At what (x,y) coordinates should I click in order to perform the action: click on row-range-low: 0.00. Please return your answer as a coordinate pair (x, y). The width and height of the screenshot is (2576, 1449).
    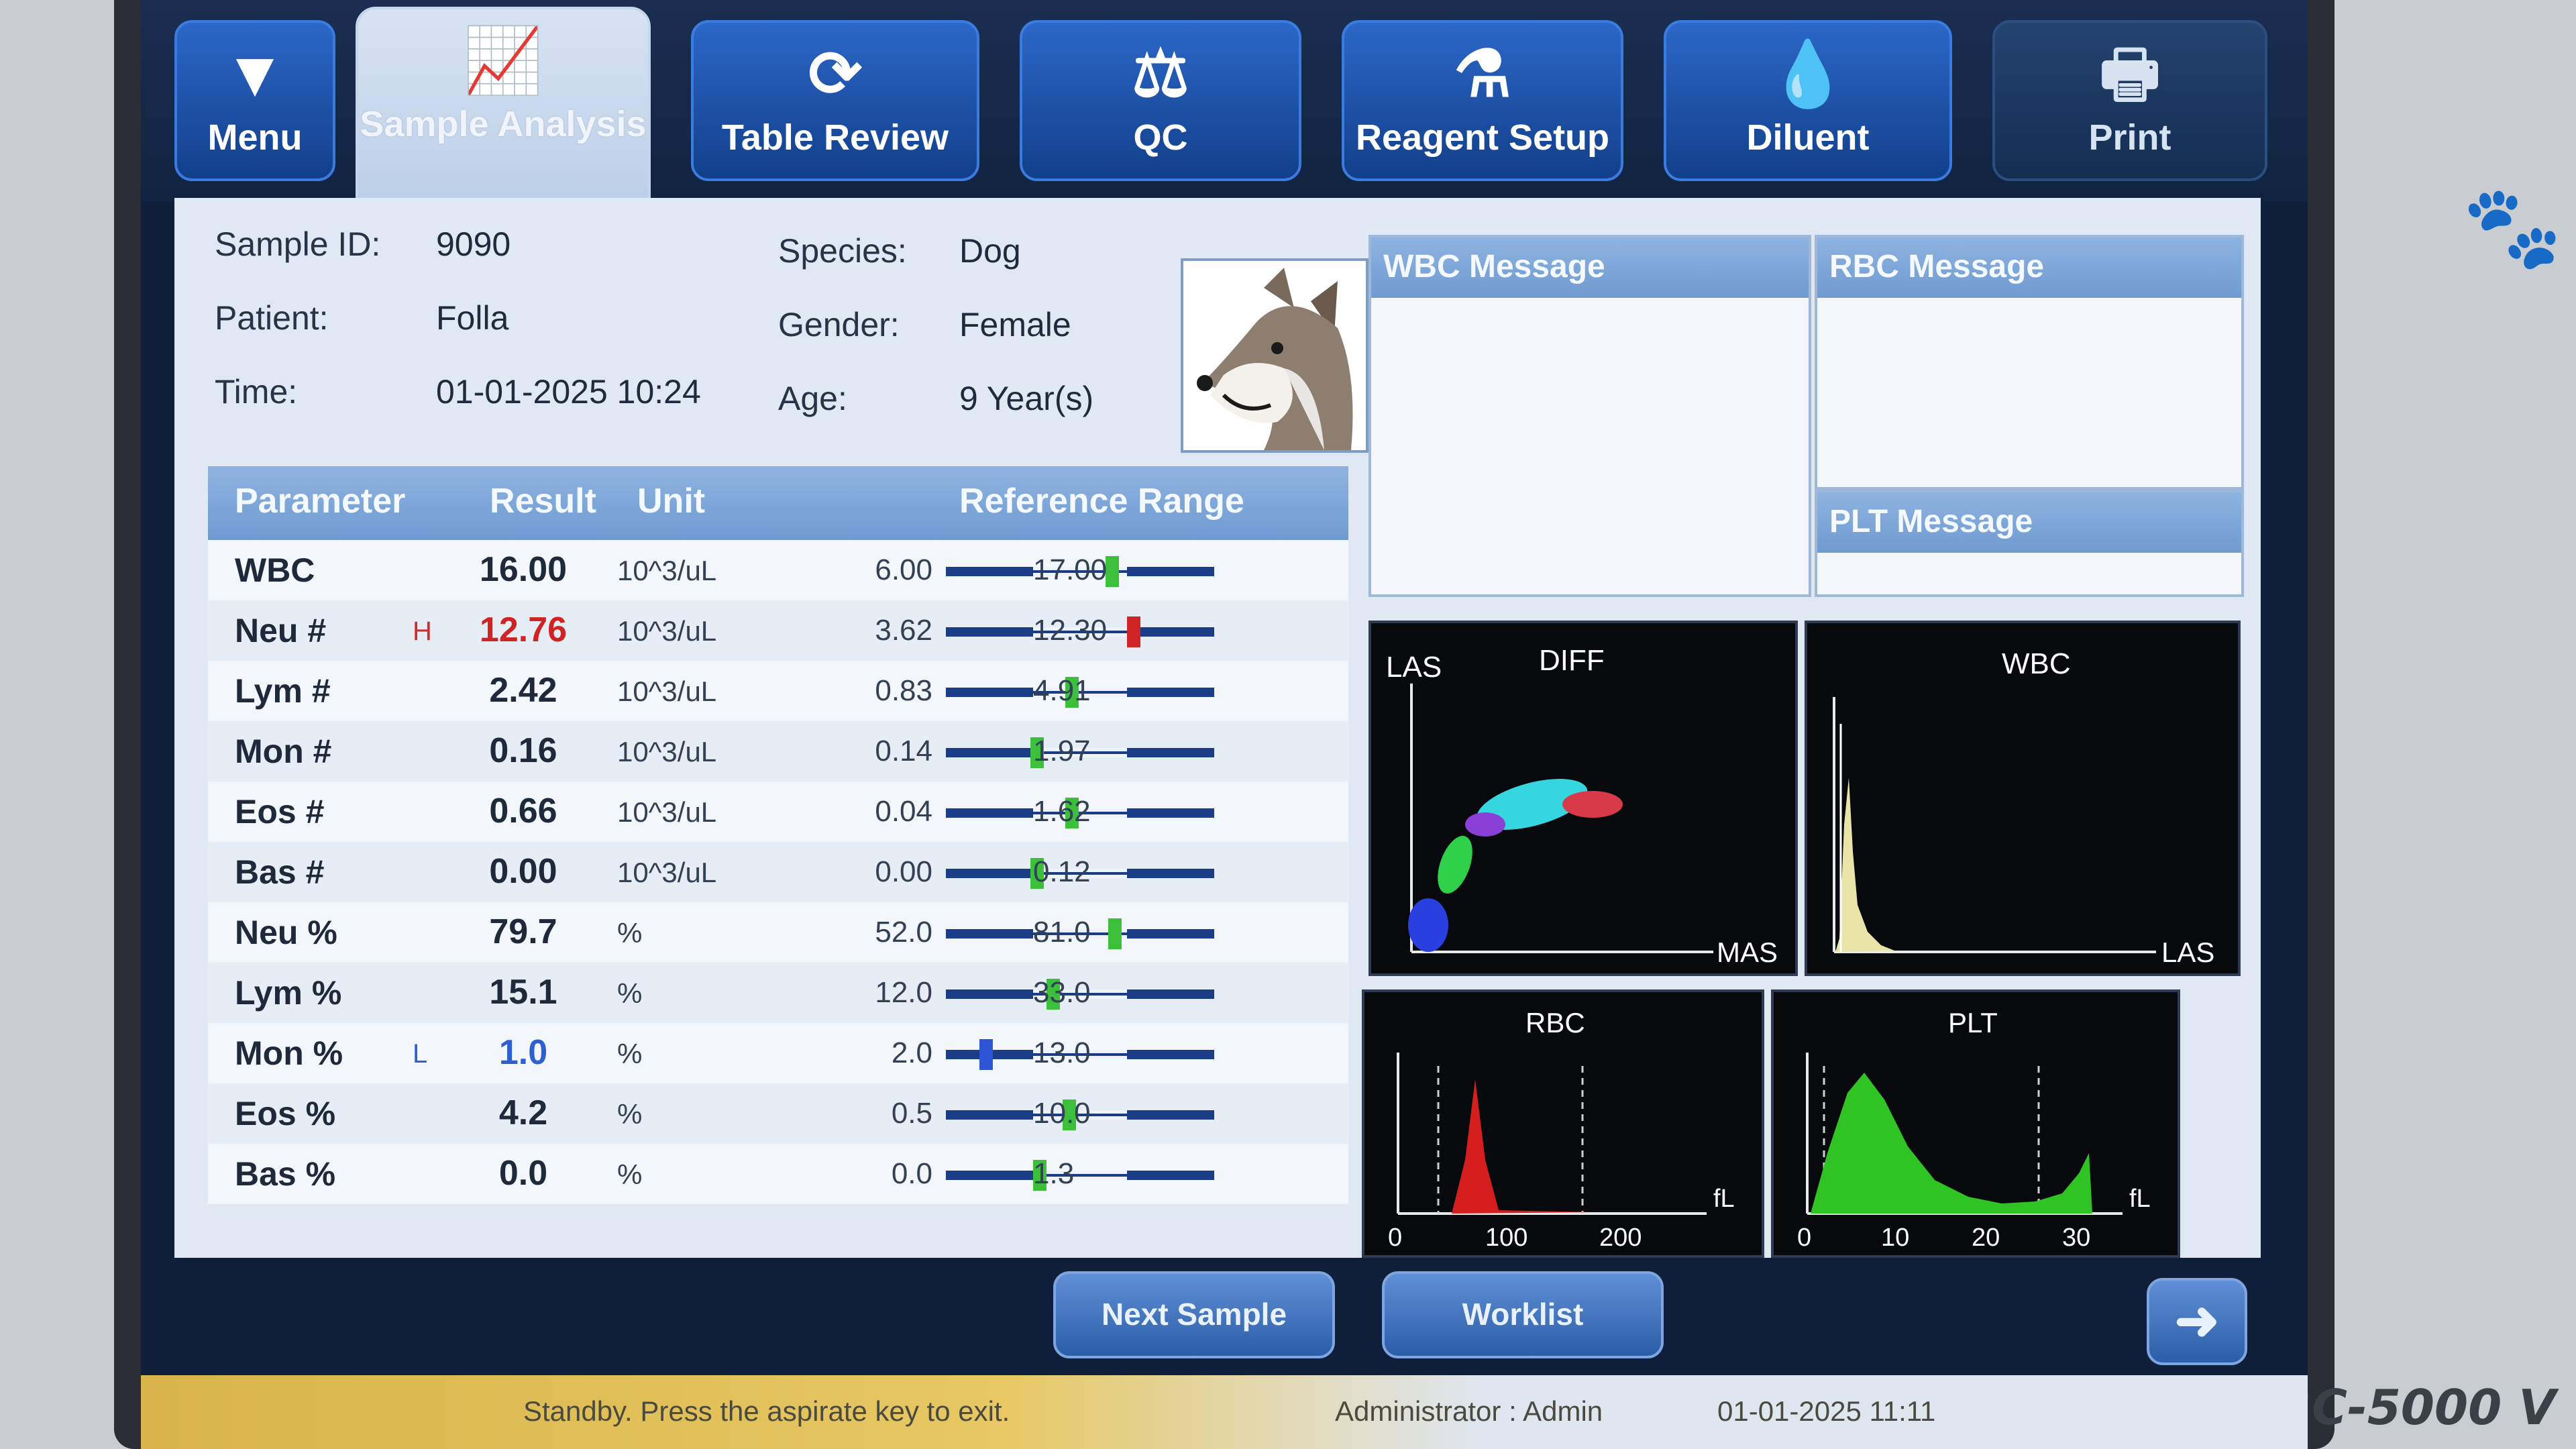
    Looking at the image, I should click on (903, 871).